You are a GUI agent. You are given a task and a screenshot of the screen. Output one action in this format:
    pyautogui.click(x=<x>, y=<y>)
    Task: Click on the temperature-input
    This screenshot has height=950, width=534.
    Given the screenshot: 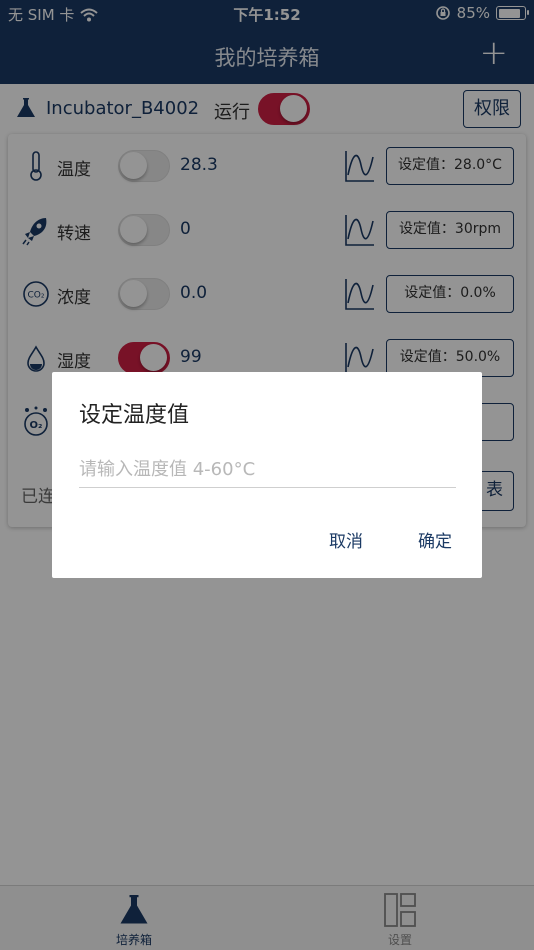 What is the action you would take?
    pyautogui.click(x=267, y=470)
    